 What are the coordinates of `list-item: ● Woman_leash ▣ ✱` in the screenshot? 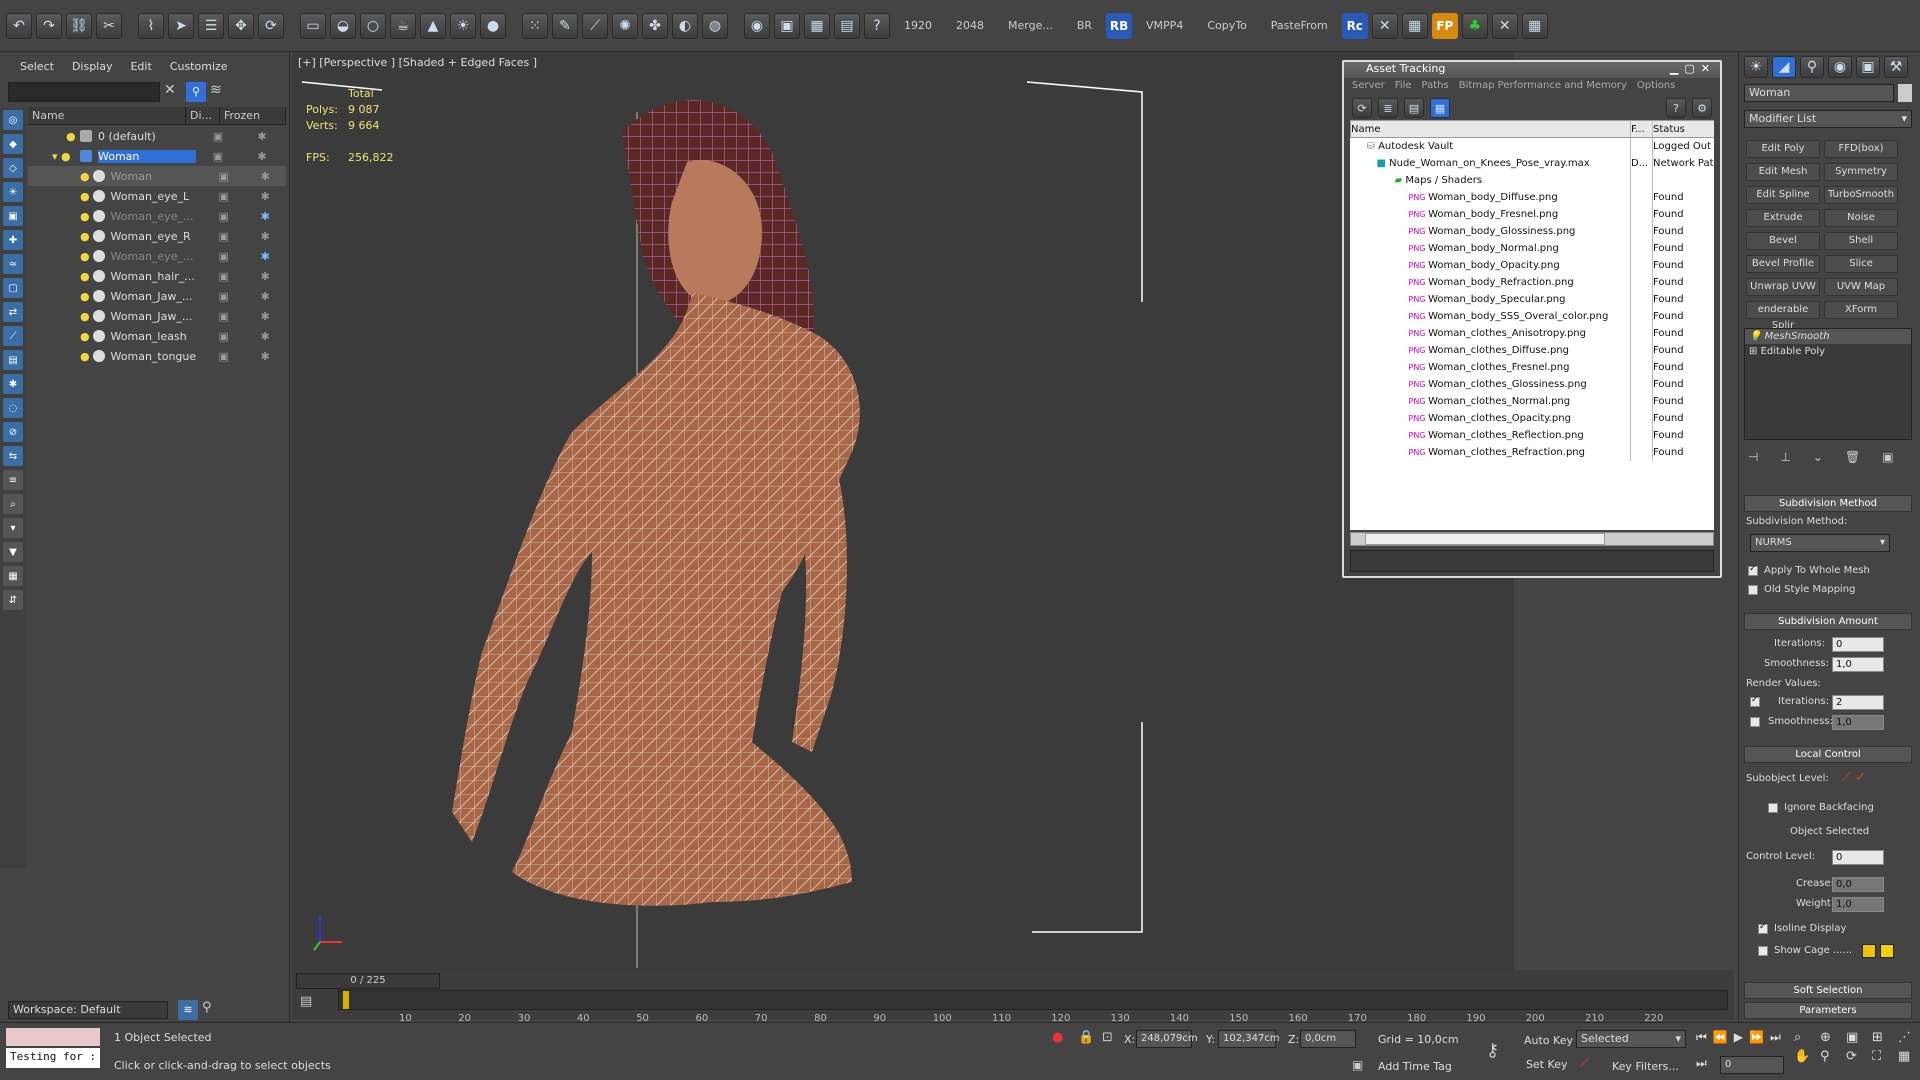 It's located at (157, 336).